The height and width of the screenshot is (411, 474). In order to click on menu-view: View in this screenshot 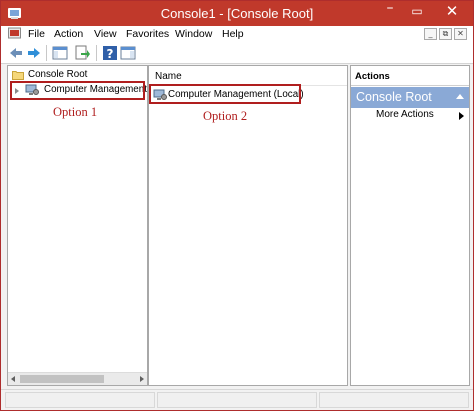, I will do `click(105, 34)`.